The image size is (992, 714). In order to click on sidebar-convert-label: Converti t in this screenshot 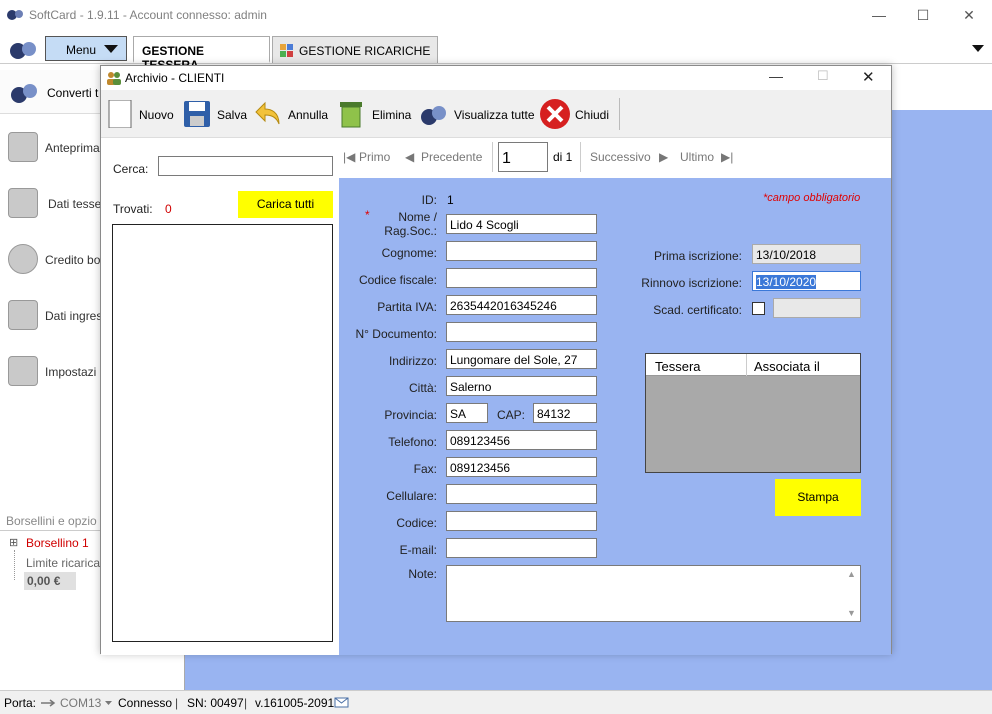, I will do `click(73, 93)`.